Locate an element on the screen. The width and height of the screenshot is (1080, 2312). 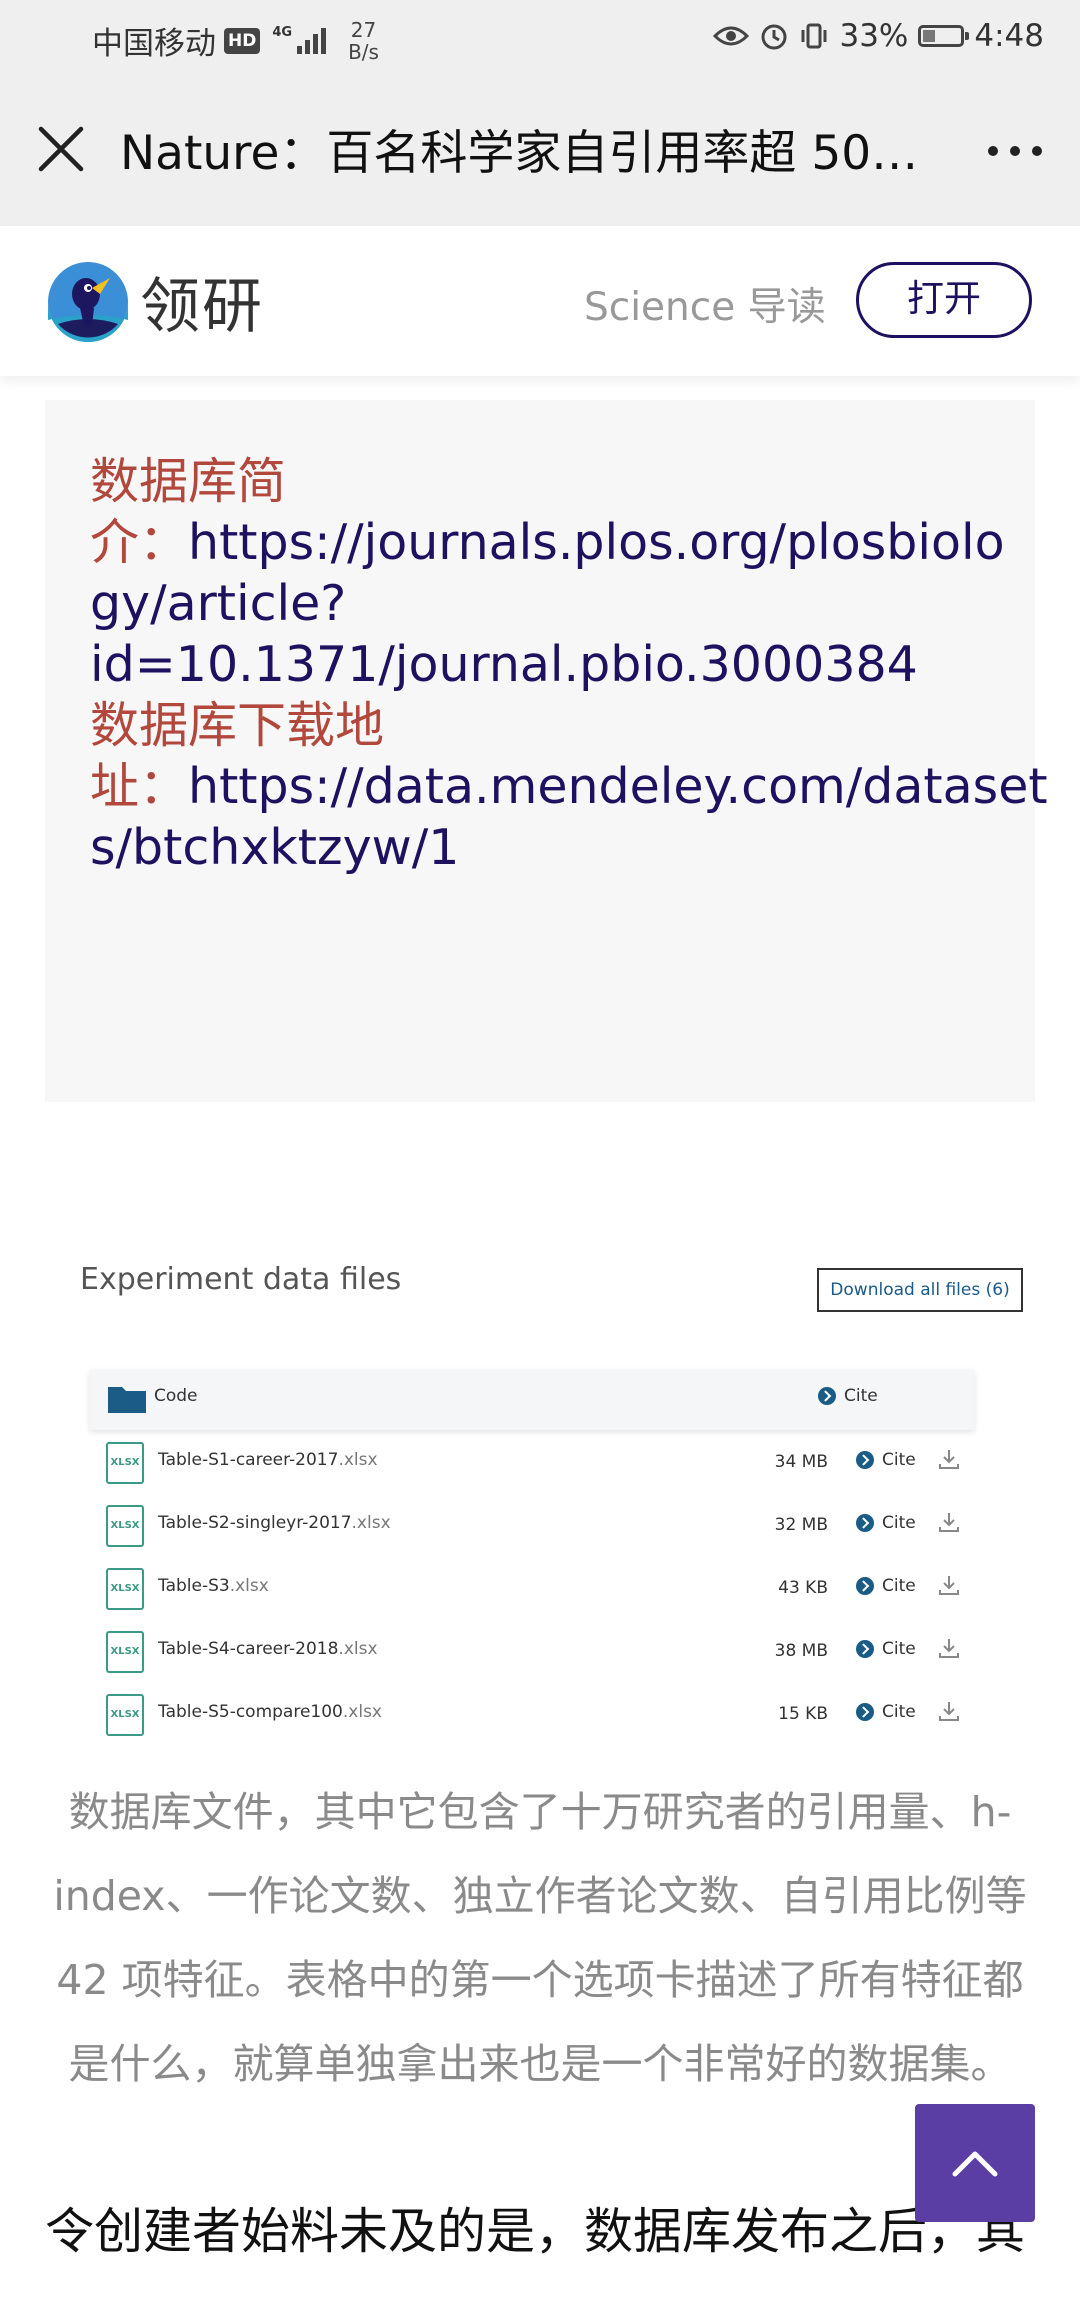
download-label: 数据库下载地 is located at coordinates (237, 725).